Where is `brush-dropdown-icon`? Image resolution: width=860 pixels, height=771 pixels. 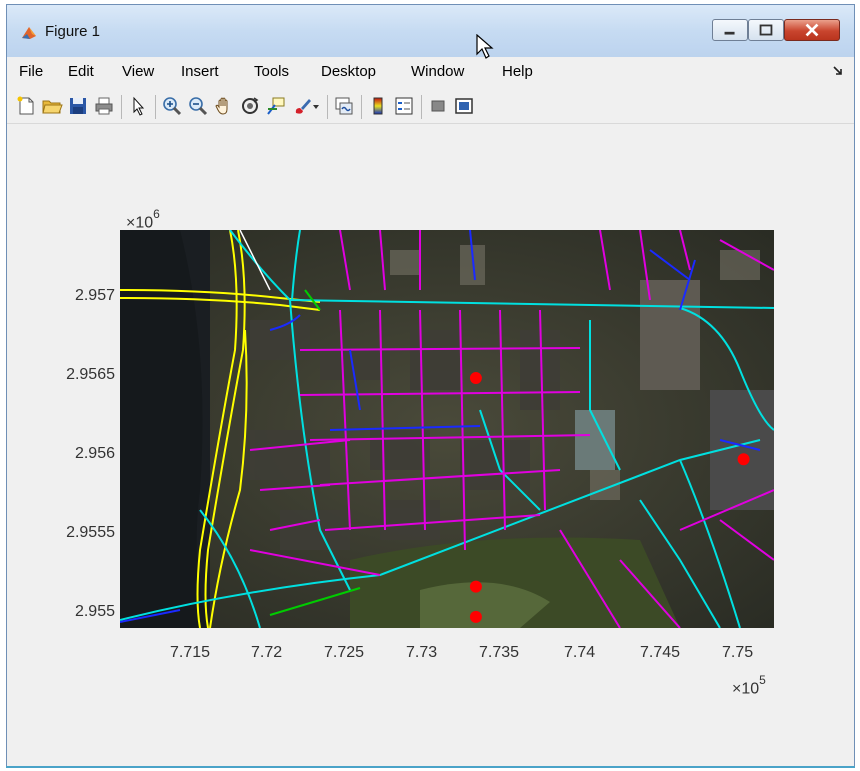 brush-dropdown-icon is located at coordinates (316, 106).